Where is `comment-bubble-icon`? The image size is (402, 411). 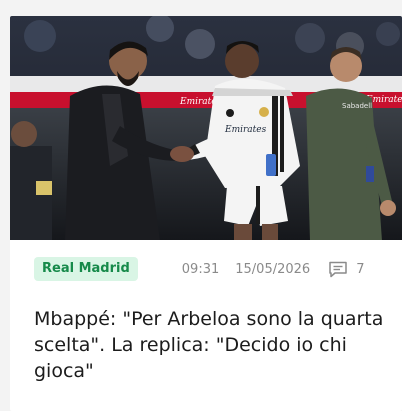
comment-bubble-icon is located at coordinates (338, 269).